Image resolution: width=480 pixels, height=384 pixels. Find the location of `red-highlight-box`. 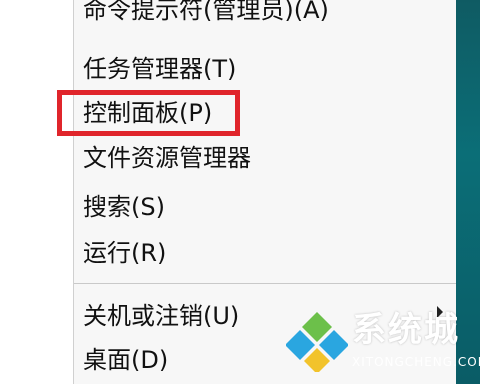

red-highlight-box is located at coordinates (148, 113).